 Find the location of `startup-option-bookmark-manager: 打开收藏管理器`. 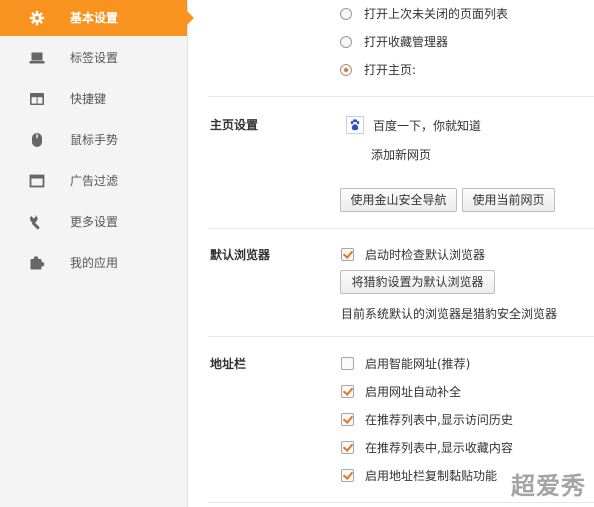

startup-option-bookmark-manager: 打开收藏管理器 is located at coordinates (394, 41).